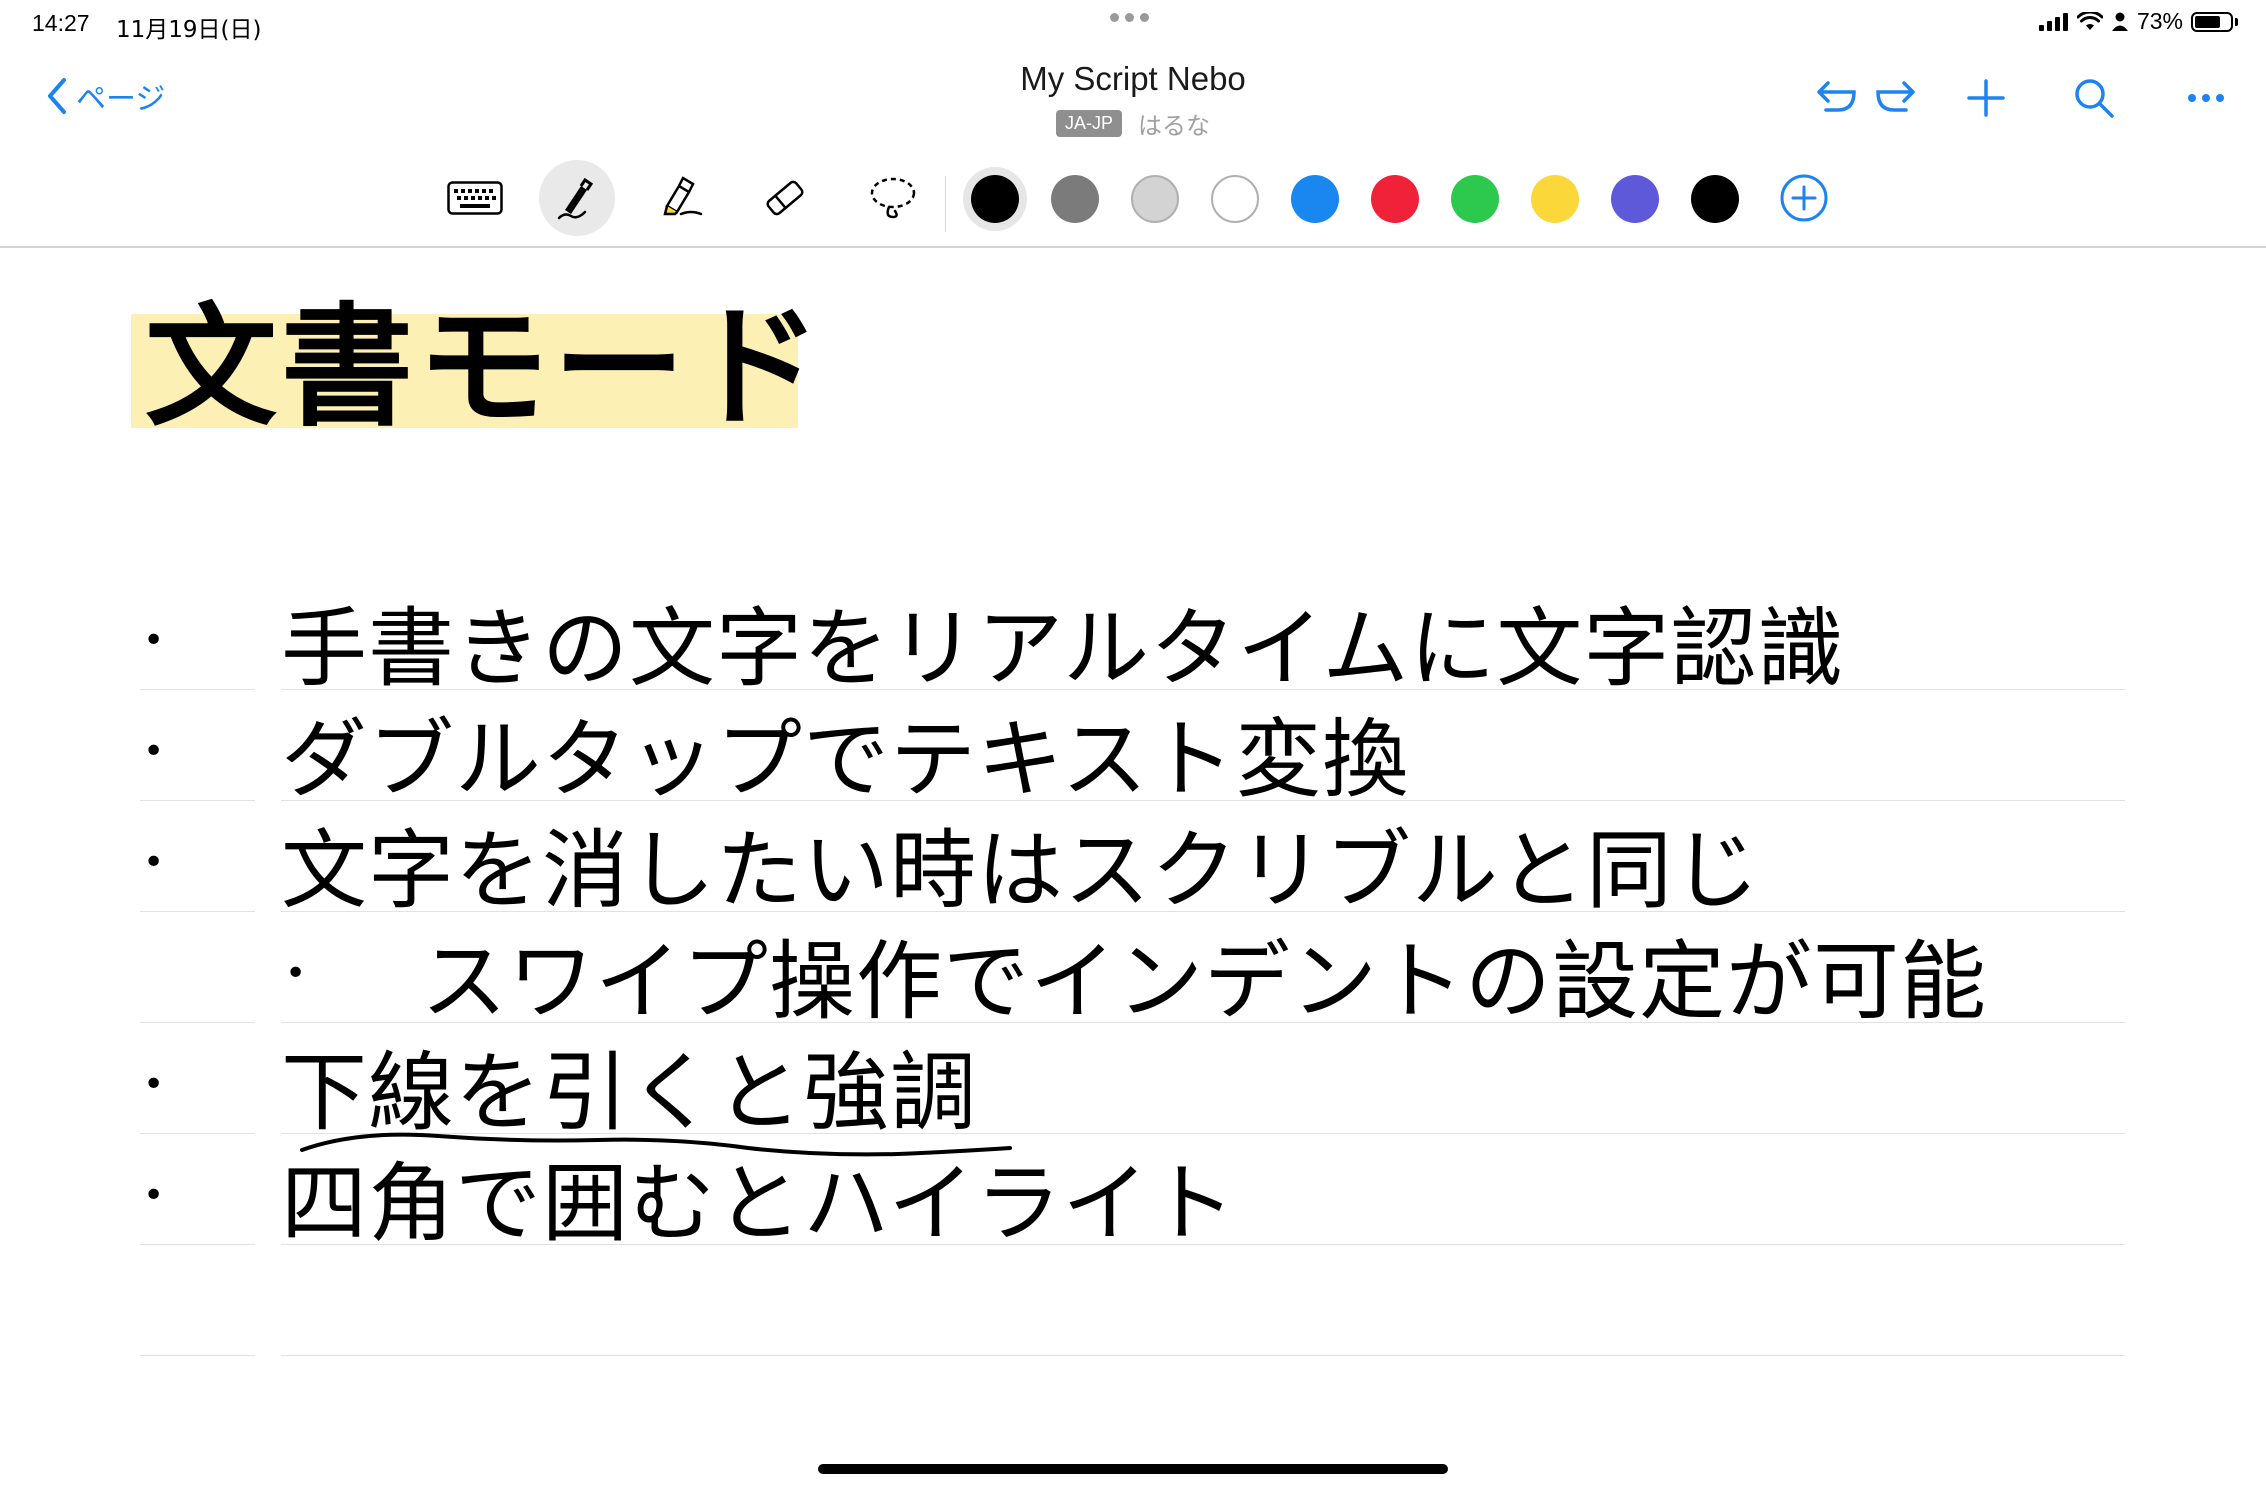 The image size is (2266, 1488). Describe the element at coordinates (1174, 126) in the screenshot. I see `handwriting-name: はるな` at that location.